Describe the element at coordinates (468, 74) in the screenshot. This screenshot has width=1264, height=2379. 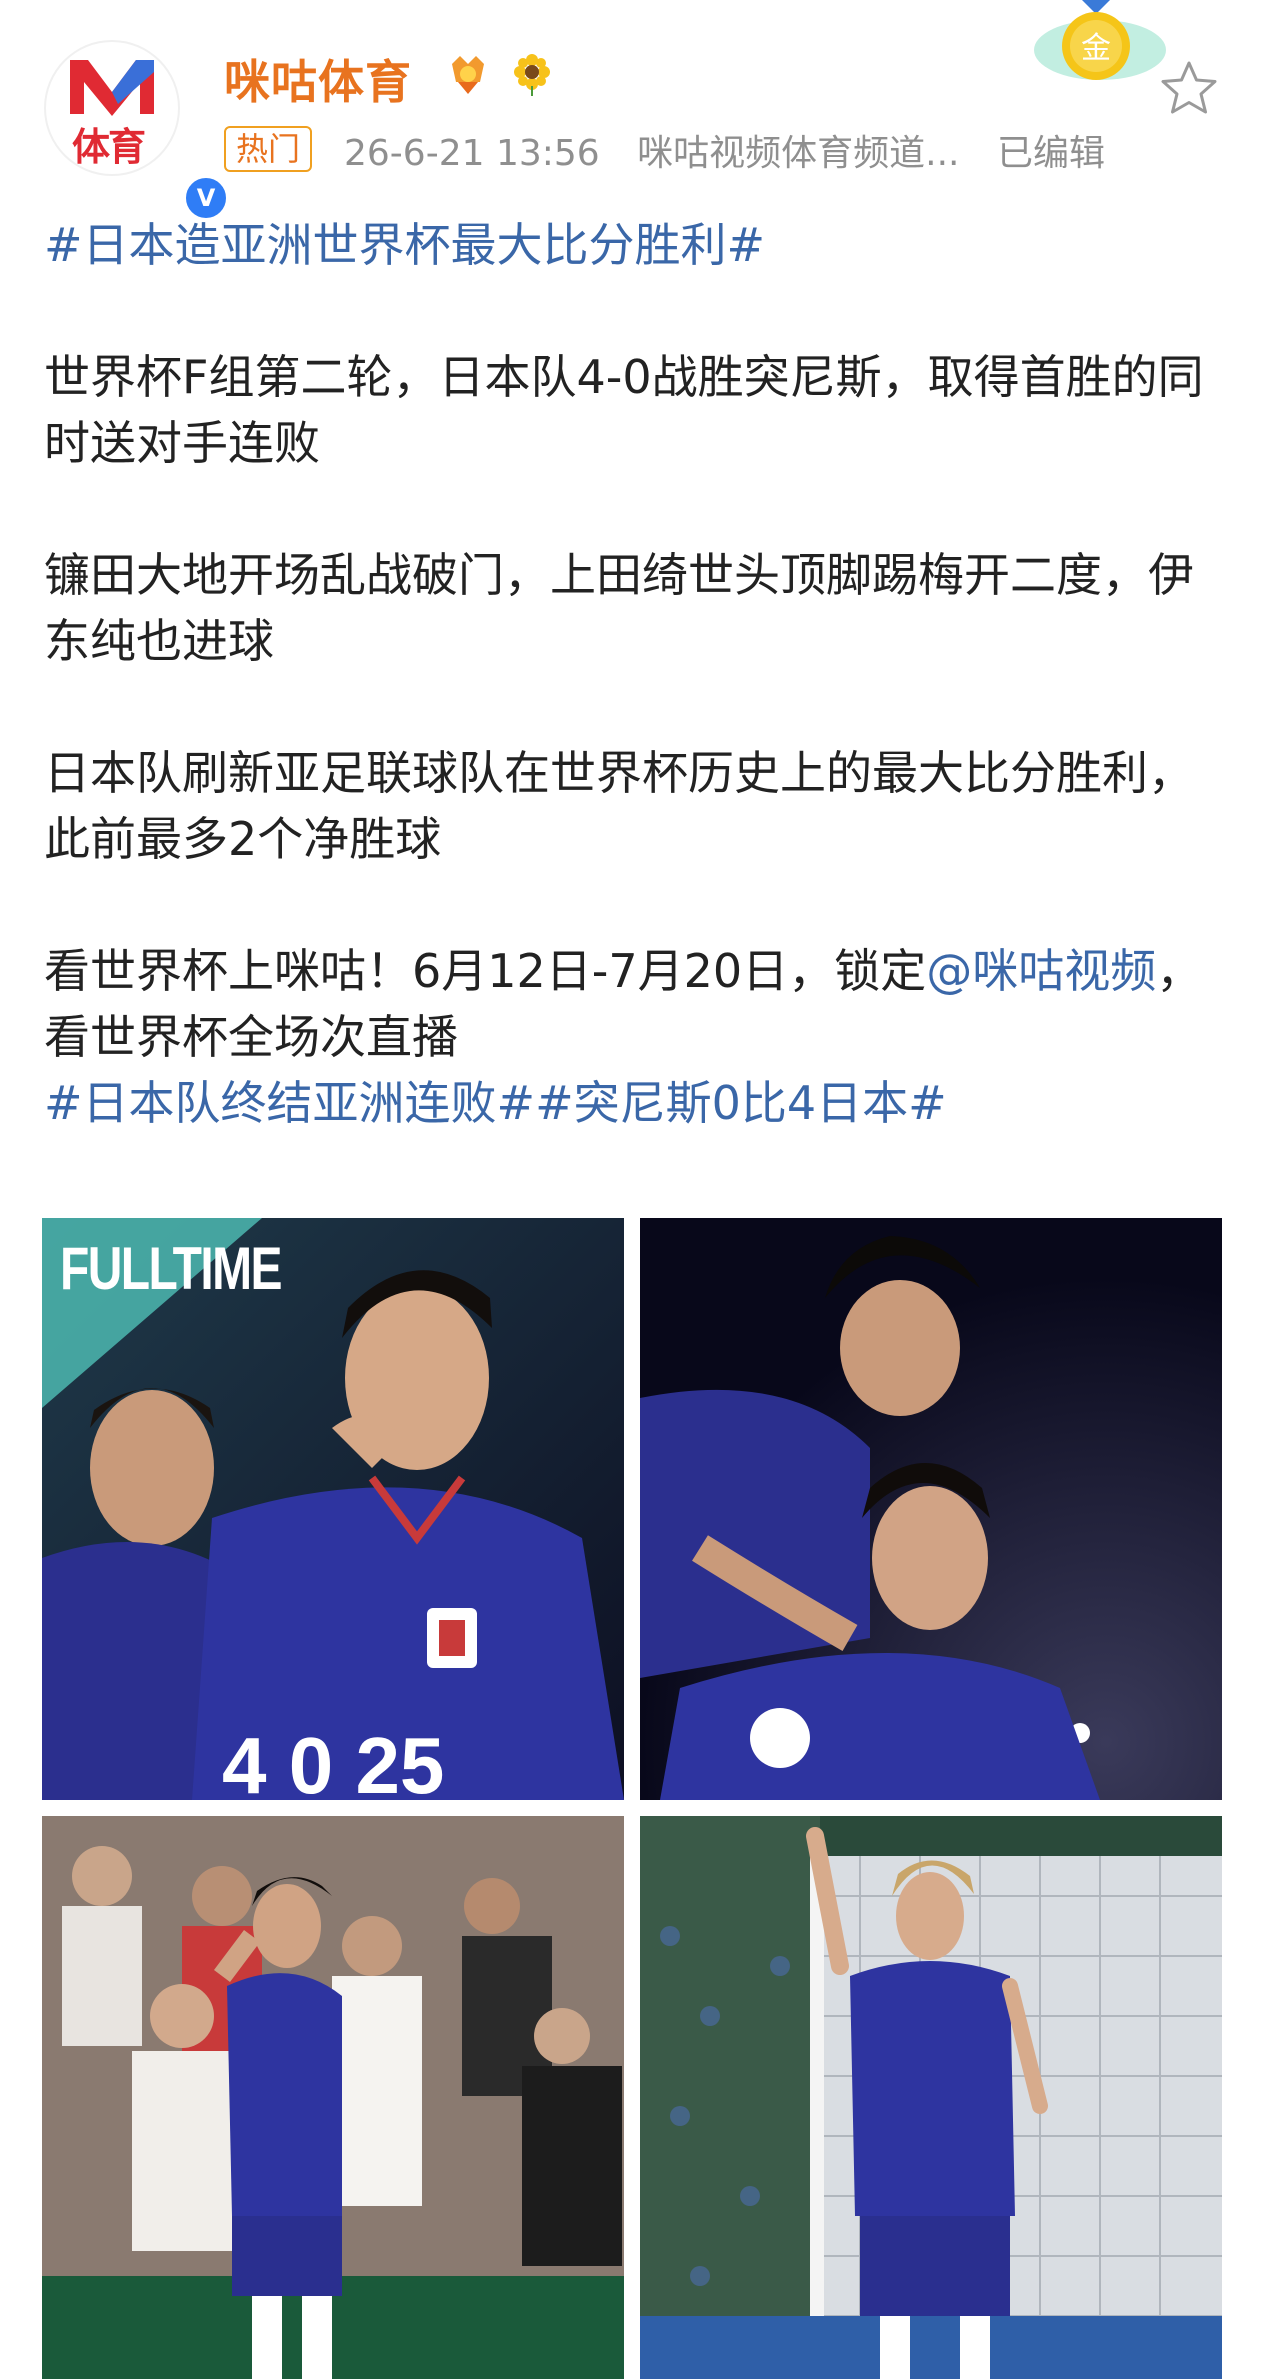
I see `award-icon` at that location.